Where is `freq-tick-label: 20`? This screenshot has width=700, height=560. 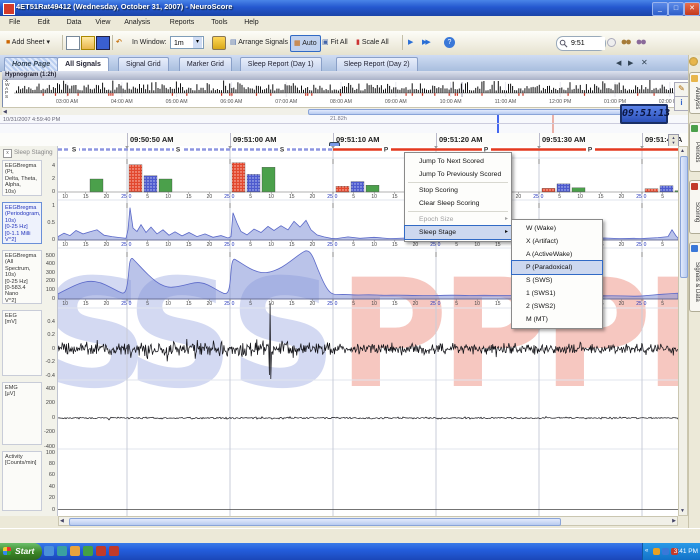 freq-tick-label: 20 is located at coordinates (621, 304).